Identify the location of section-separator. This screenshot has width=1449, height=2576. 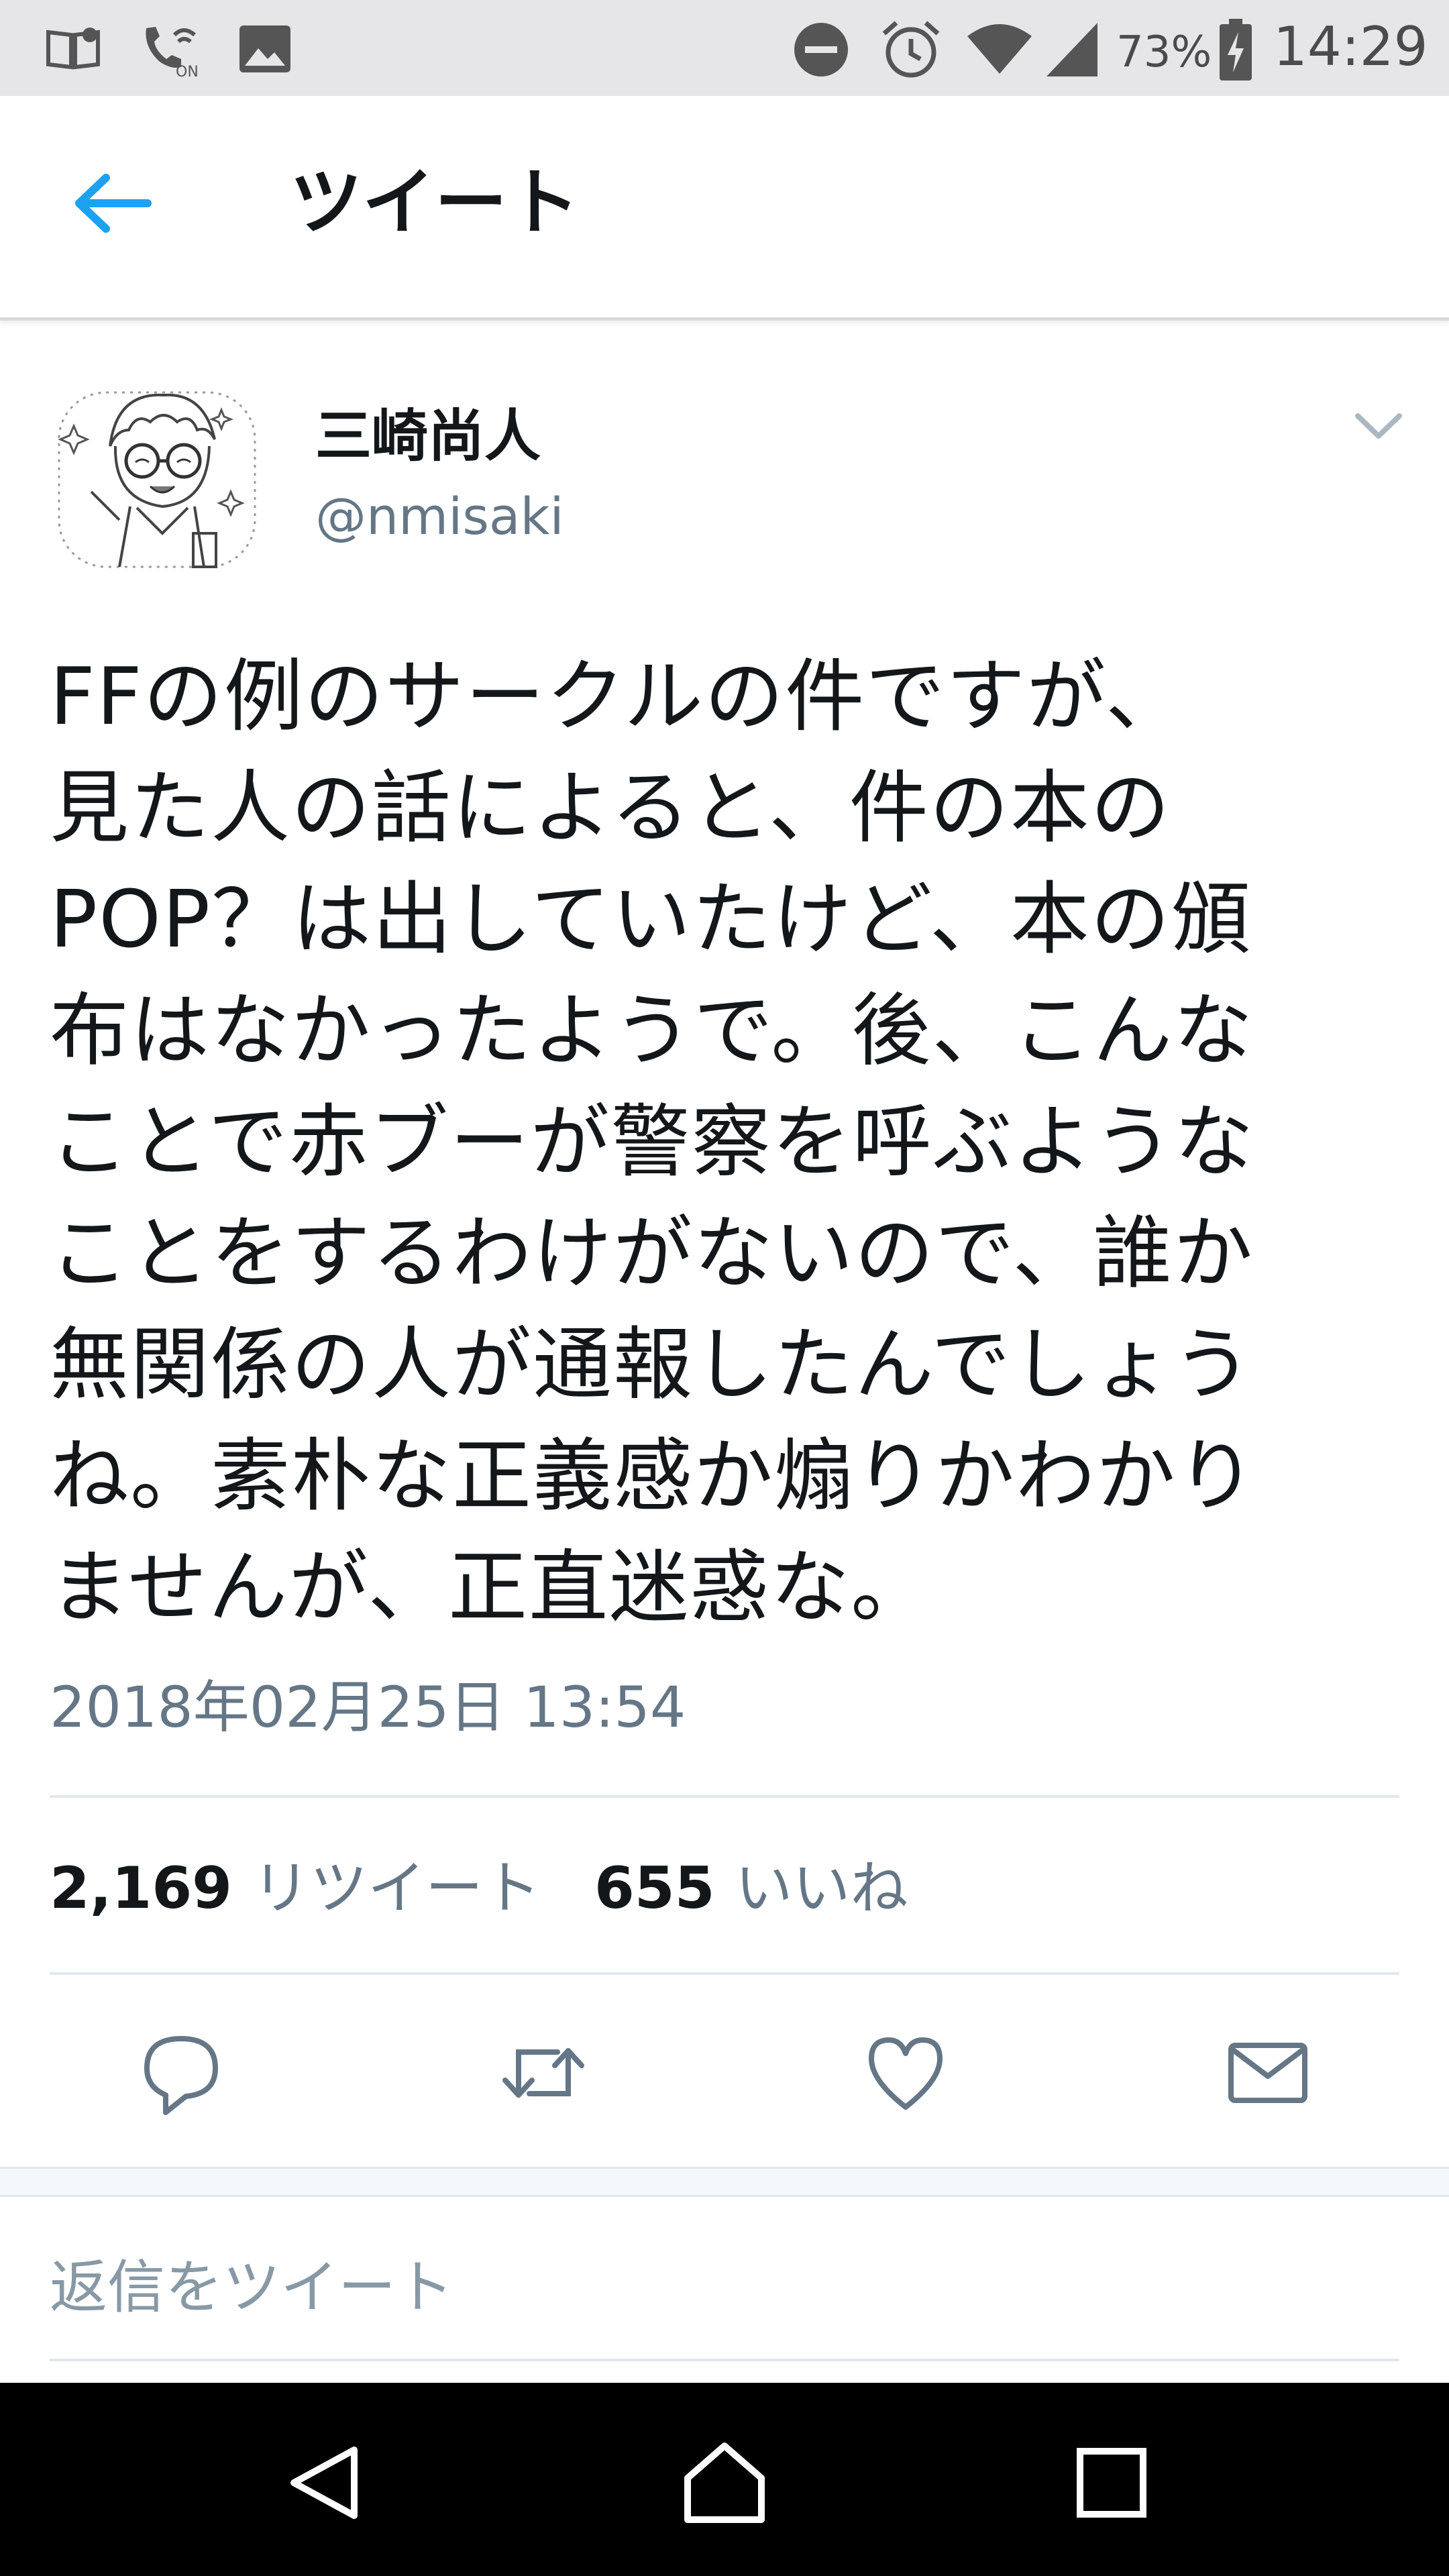
(724, 2182).